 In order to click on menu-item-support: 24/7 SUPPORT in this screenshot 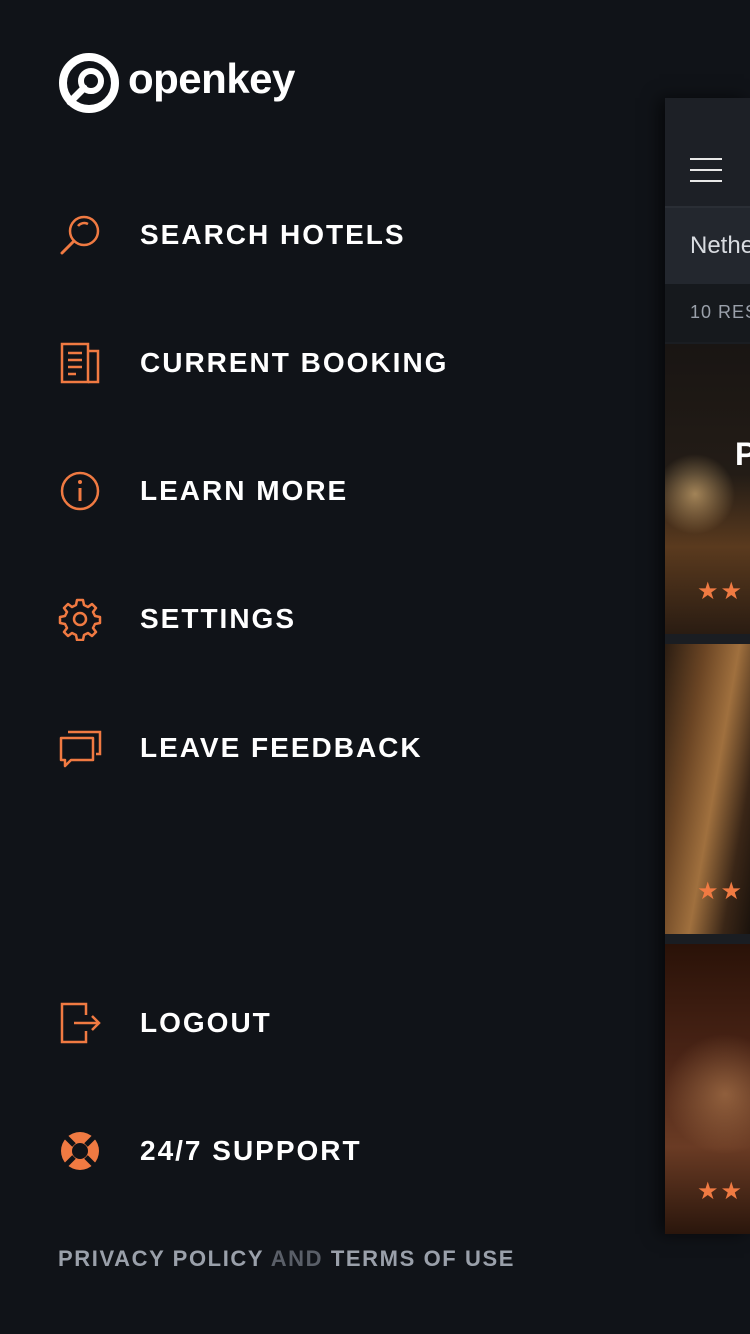, I will do `click(338, 1151)`.